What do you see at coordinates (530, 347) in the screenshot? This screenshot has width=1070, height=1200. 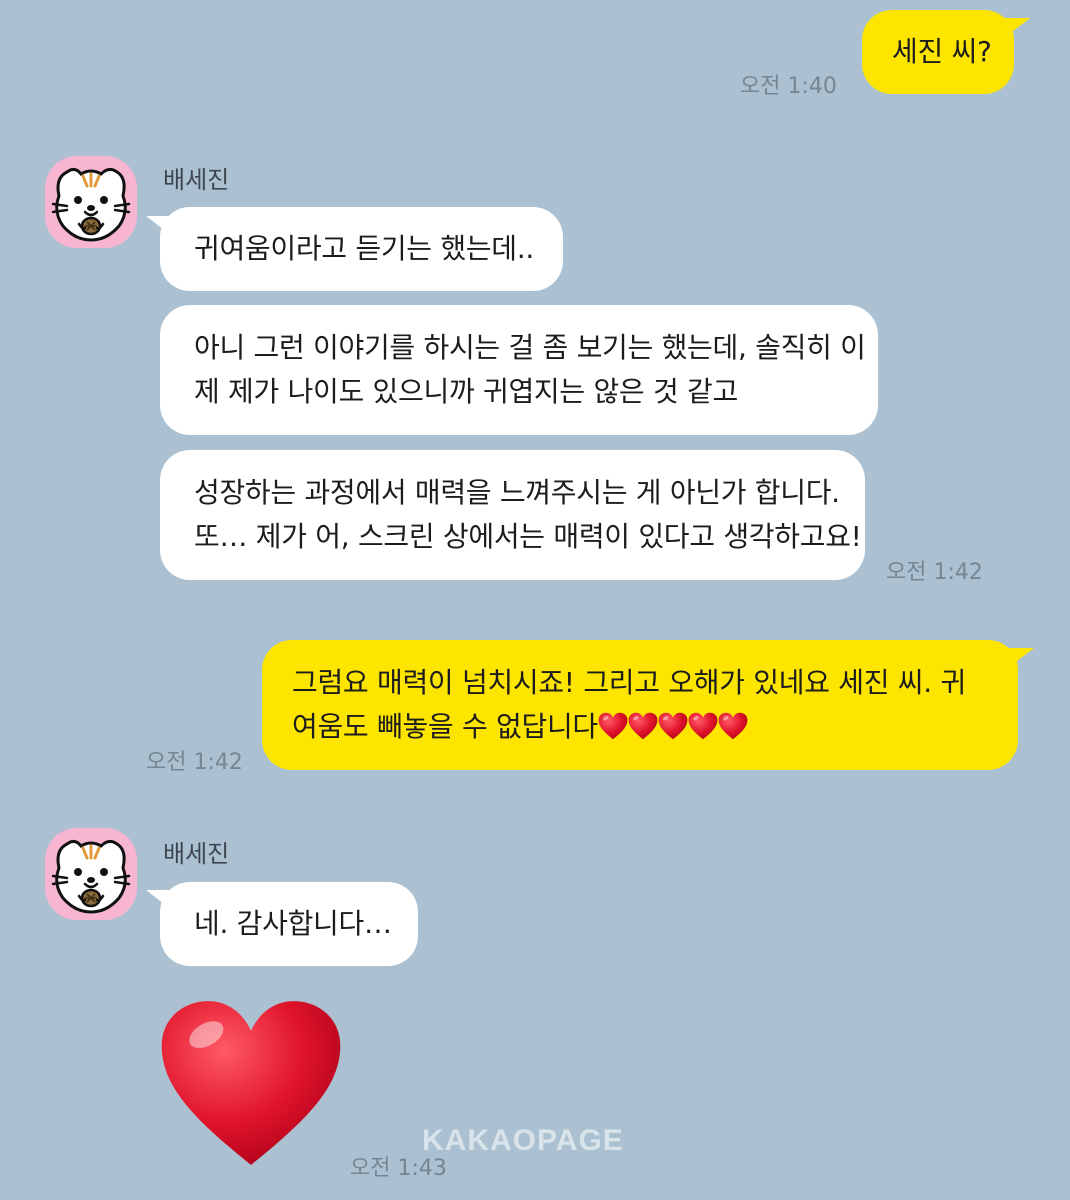 I see `message-text-line: 아니 그런 이야기를 하시는 걸 좀 보기는 했는데, 솔직히 이` at bounding box center [530, 347].